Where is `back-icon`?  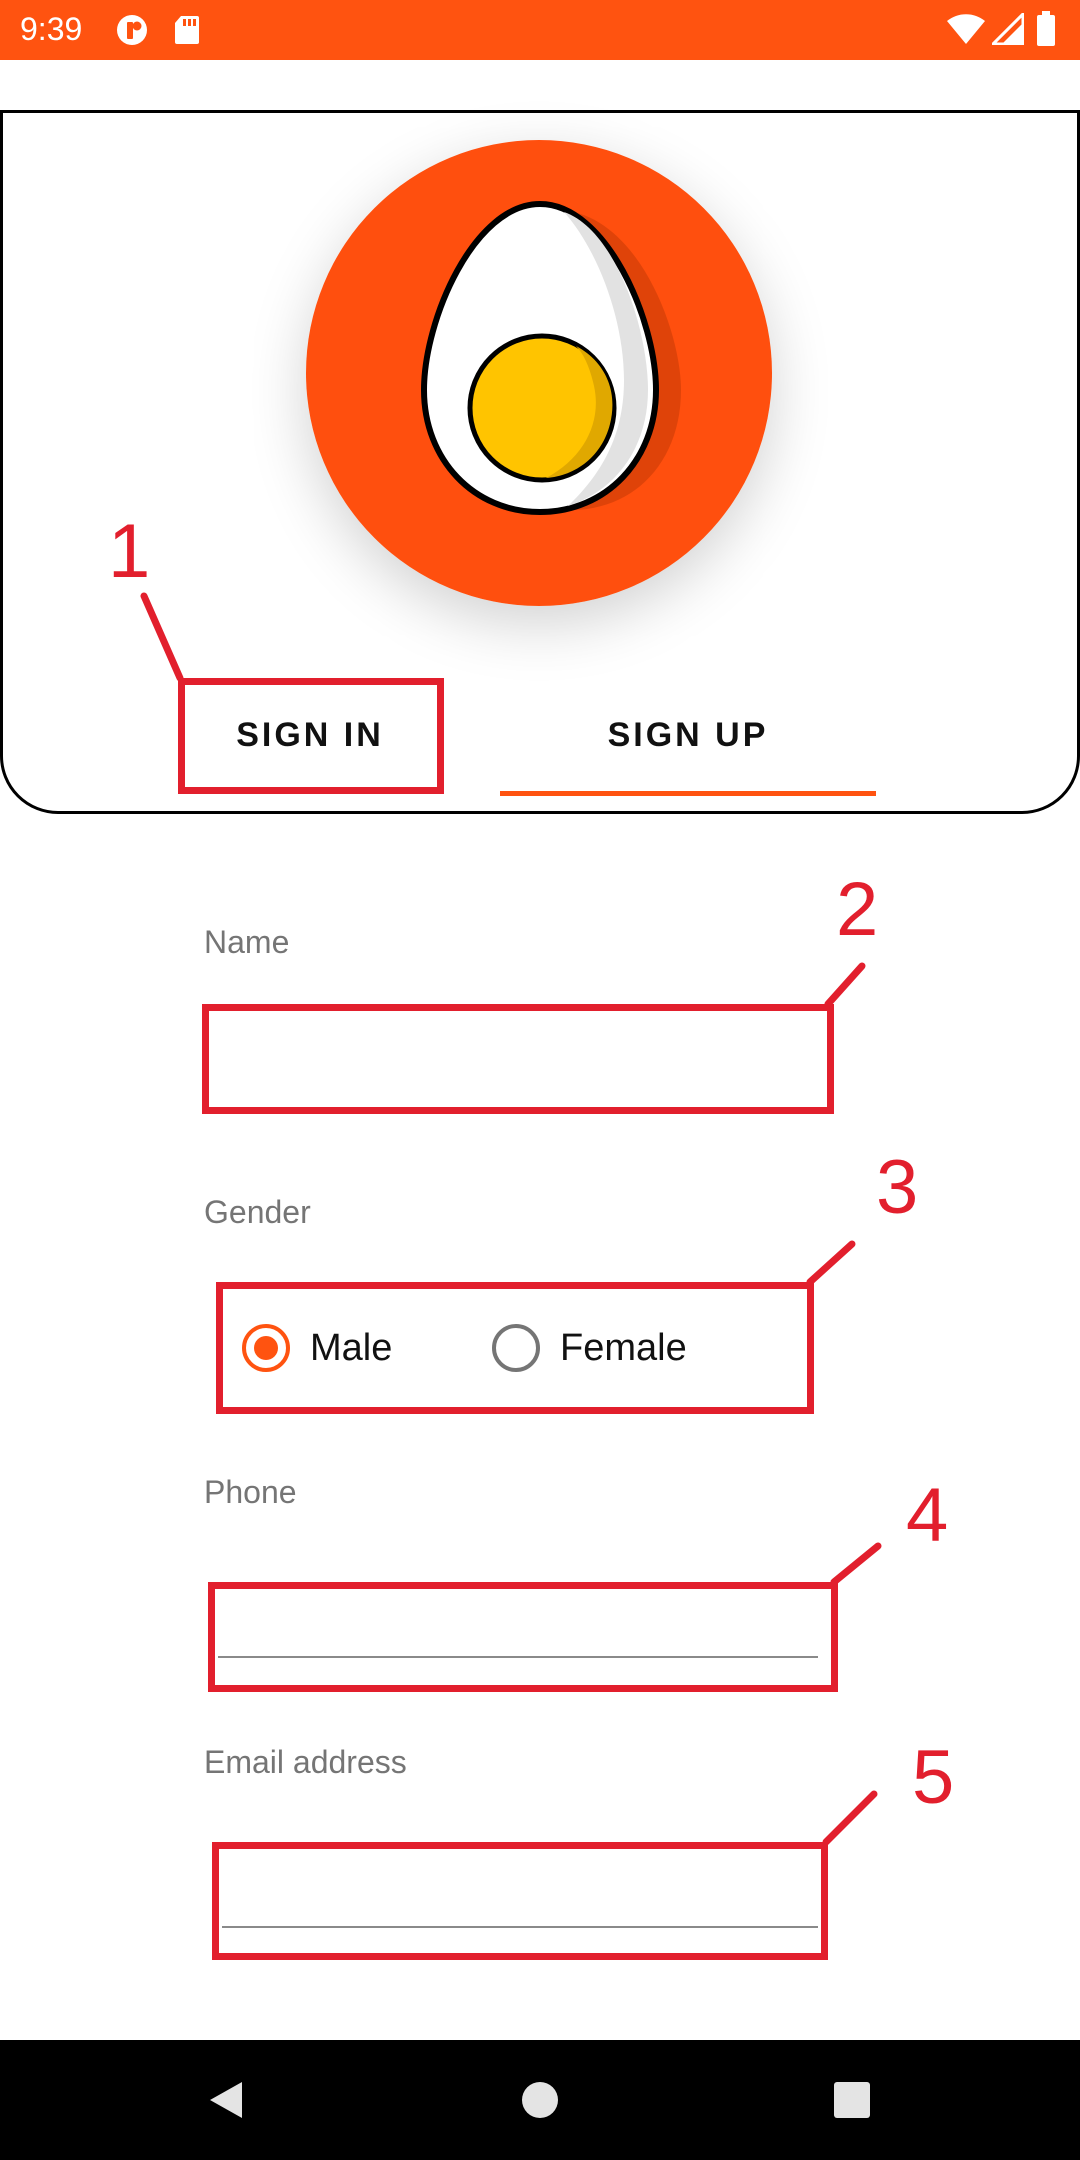 back-icon is located at coordinates (226, 2100).